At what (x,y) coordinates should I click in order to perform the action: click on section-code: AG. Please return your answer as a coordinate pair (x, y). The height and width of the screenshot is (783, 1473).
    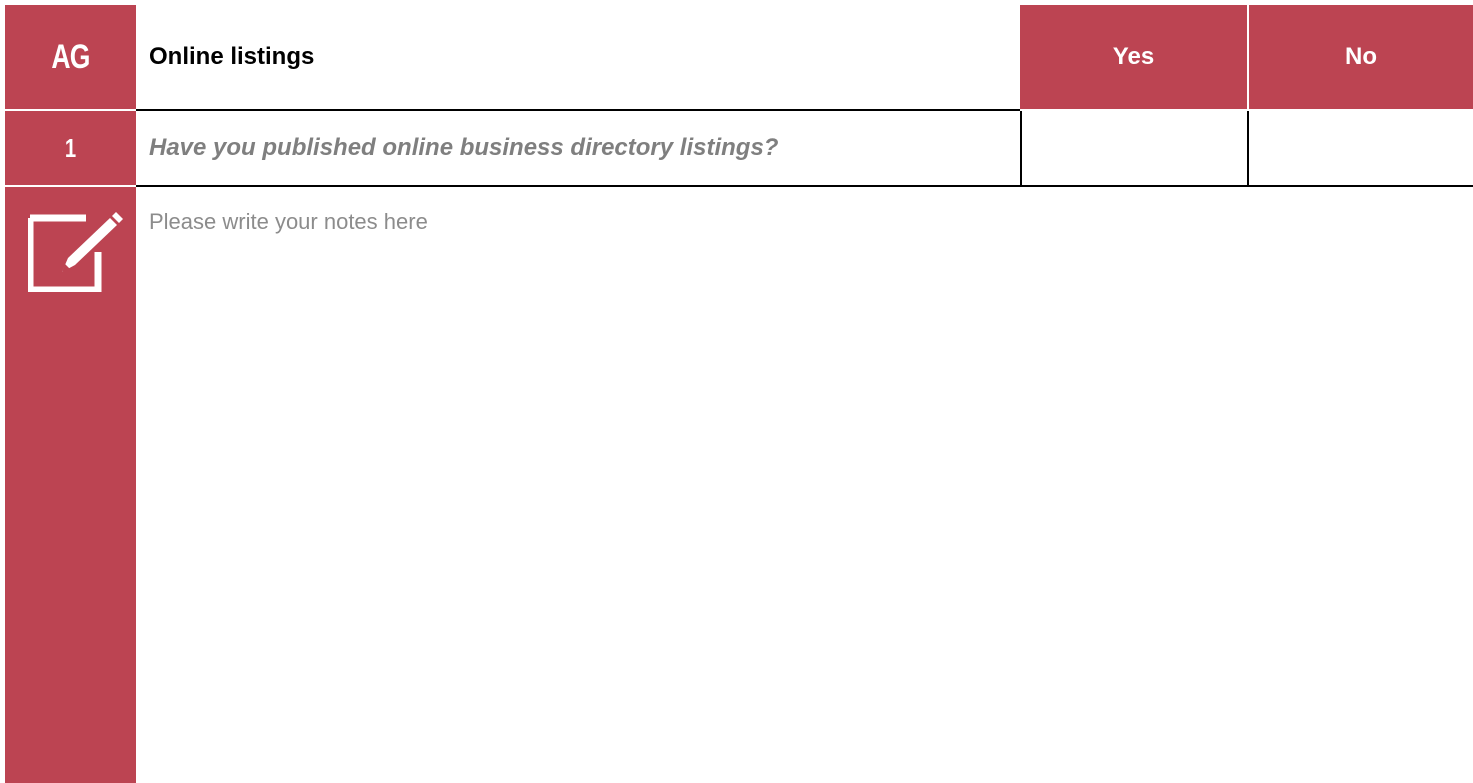
    Looking at the image, I should click on (70, 56).